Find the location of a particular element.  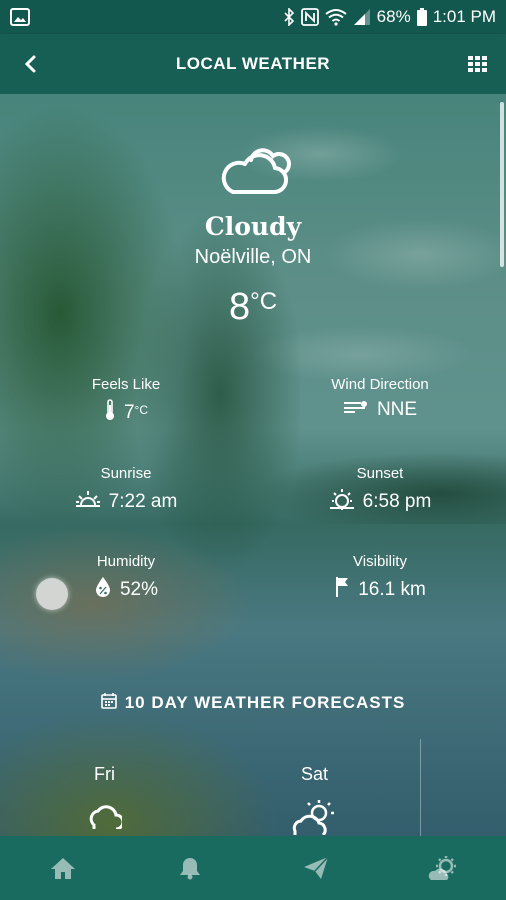

weather-settings-icon is located at coordinates (443, 868).